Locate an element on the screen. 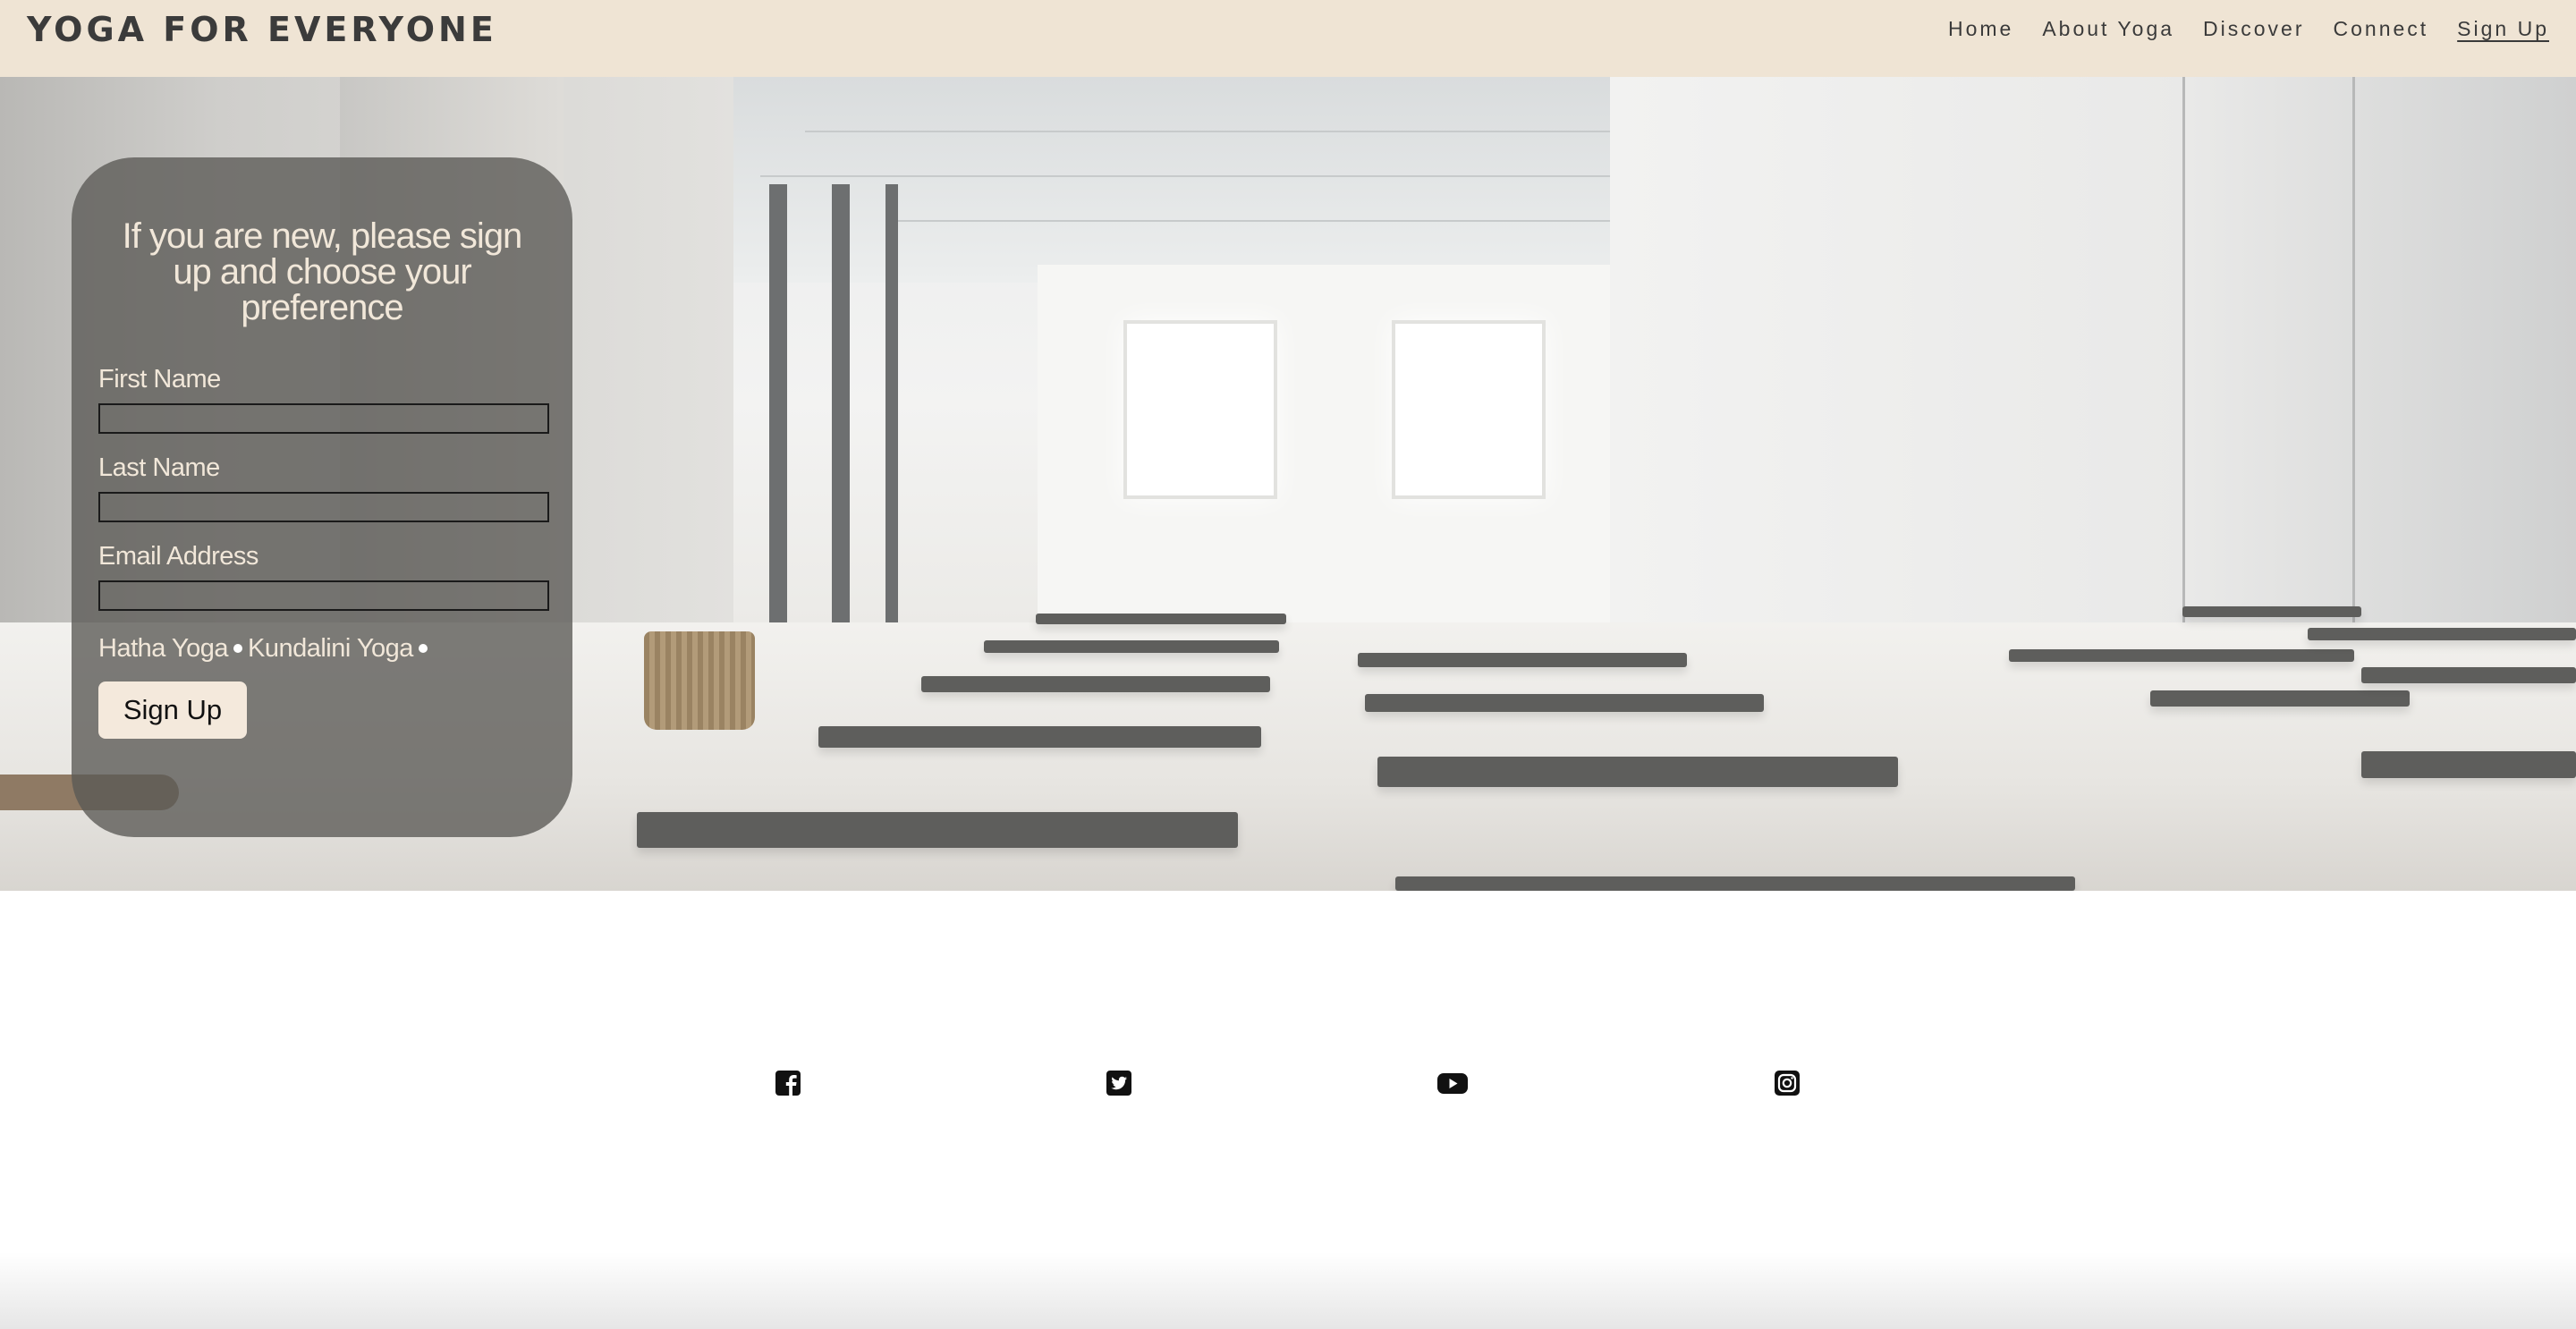 The image size is (2576, 1329). nav-sign-up: Sign Up is located at coordinates (2503, 29).